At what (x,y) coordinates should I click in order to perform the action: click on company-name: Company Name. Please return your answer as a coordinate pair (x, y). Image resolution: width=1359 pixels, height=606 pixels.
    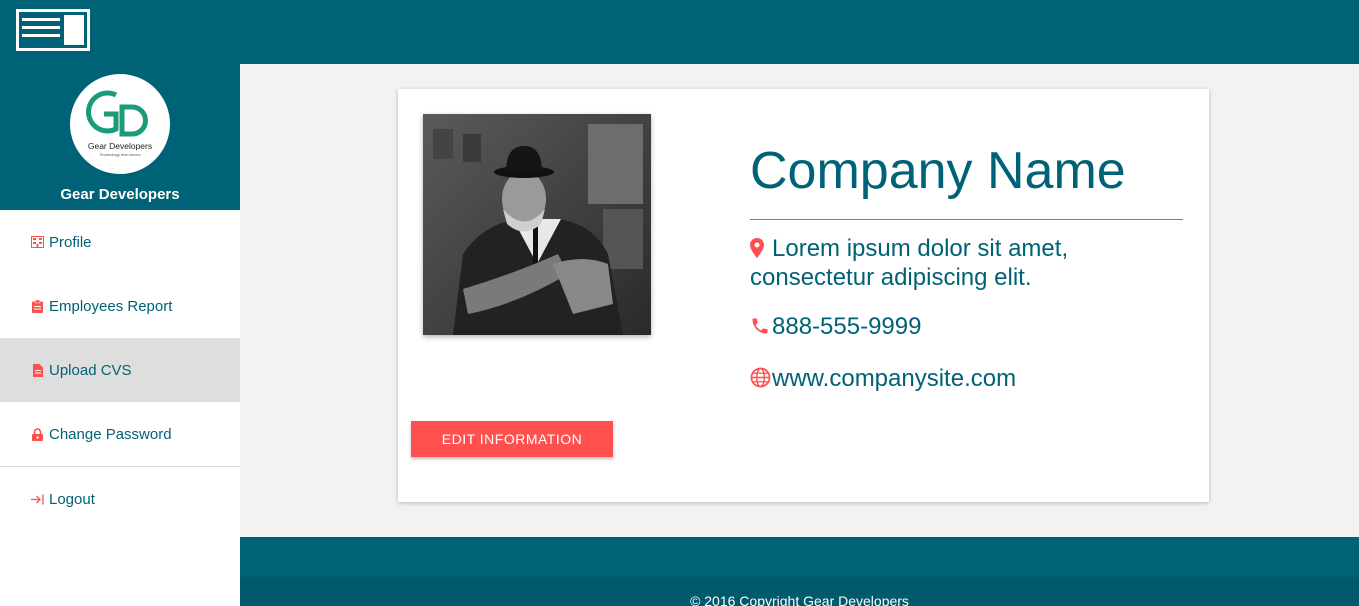
    Looking at the image, I should click on (938, 171).